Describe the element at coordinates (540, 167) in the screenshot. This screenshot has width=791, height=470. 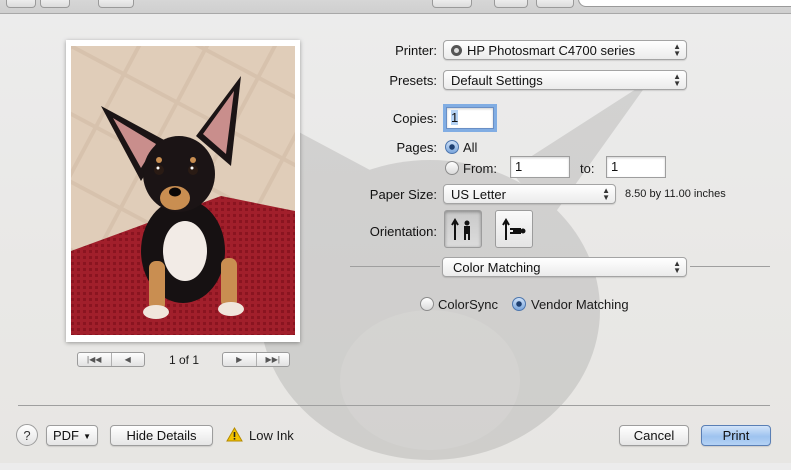
I see `pages-from-field: 1` at that location.